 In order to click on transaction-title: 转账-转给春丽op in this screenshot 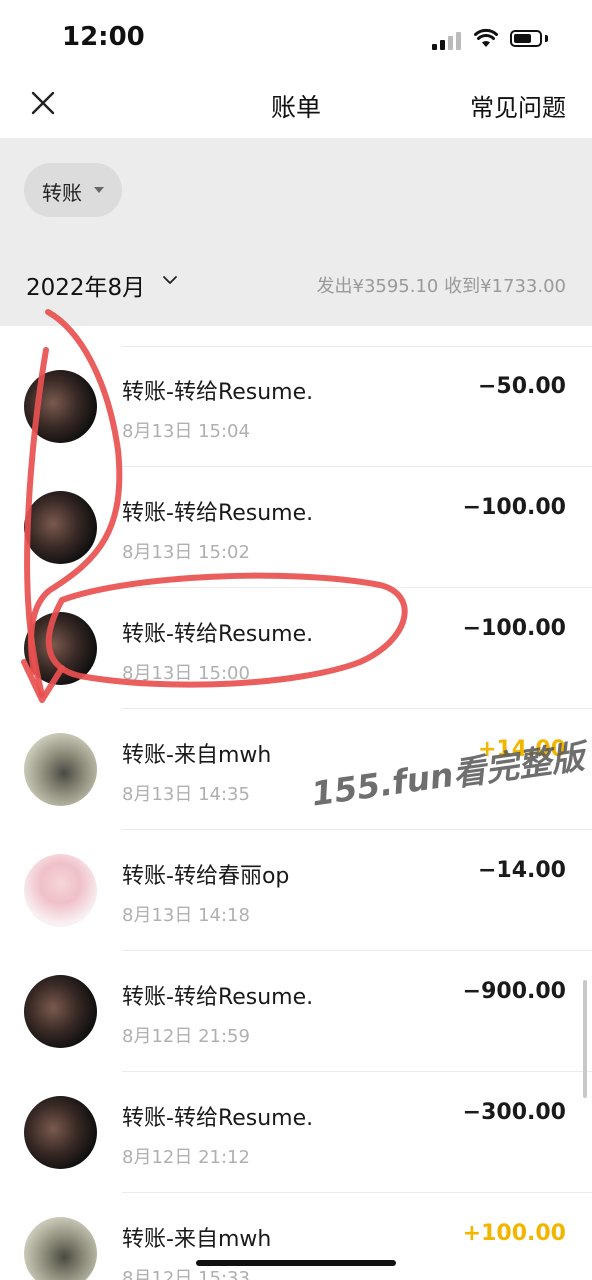, I will do `click(206, 876)`.